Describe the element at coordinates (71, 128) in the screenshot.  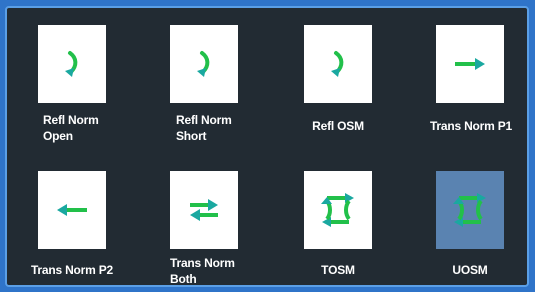
I see `refl-norm-open-label: Refl Norm Open` at that location.